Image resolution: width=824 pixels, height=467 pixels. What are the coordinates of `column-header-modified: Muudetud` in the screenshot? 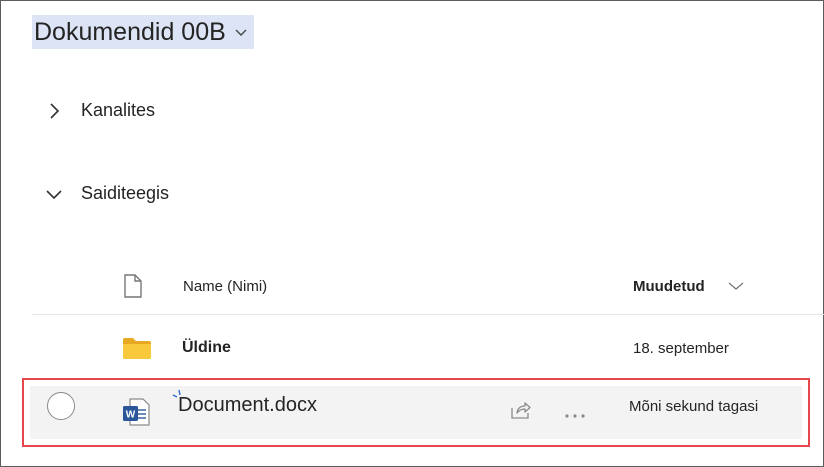 It's located at (669, 286).